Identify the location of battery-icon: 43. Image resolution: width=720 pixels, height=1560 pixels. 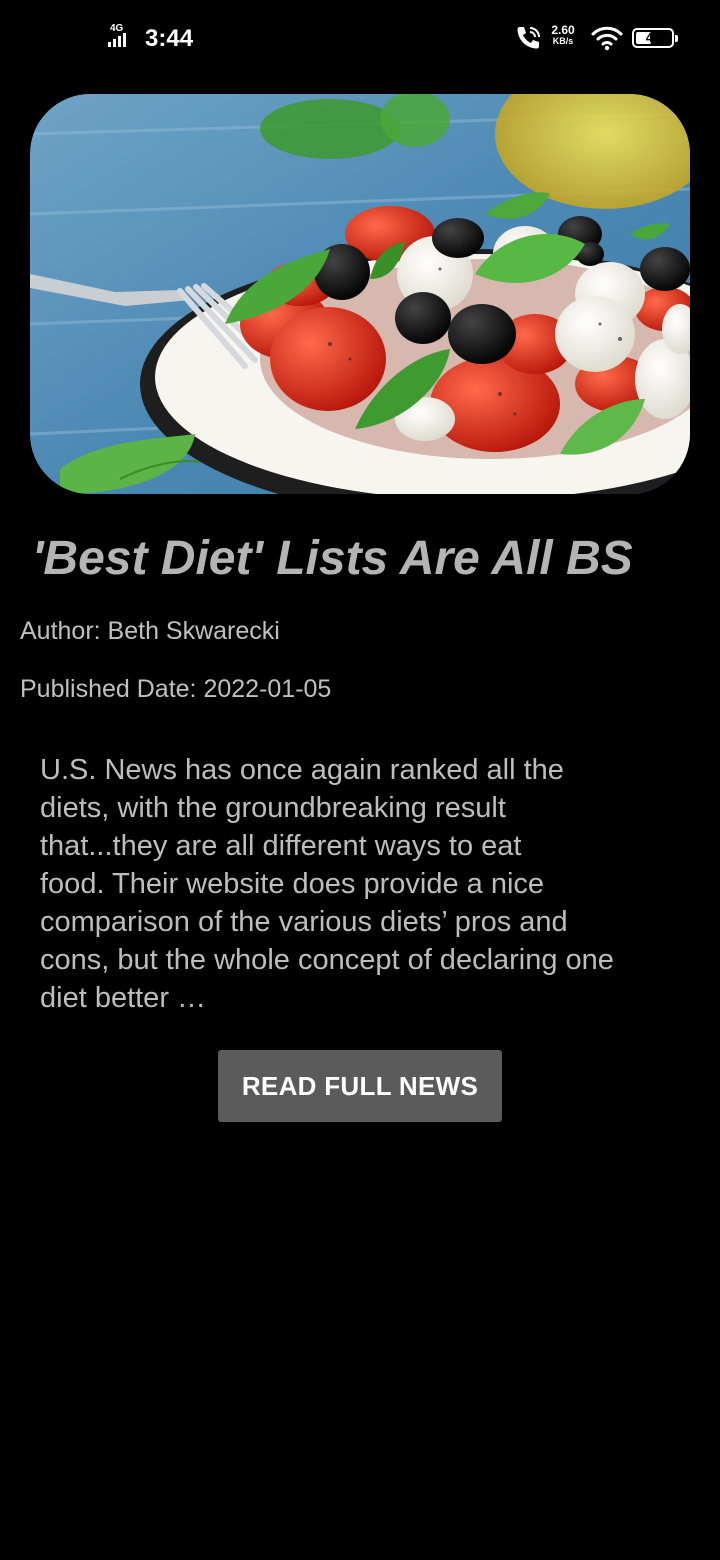
(655, 38).